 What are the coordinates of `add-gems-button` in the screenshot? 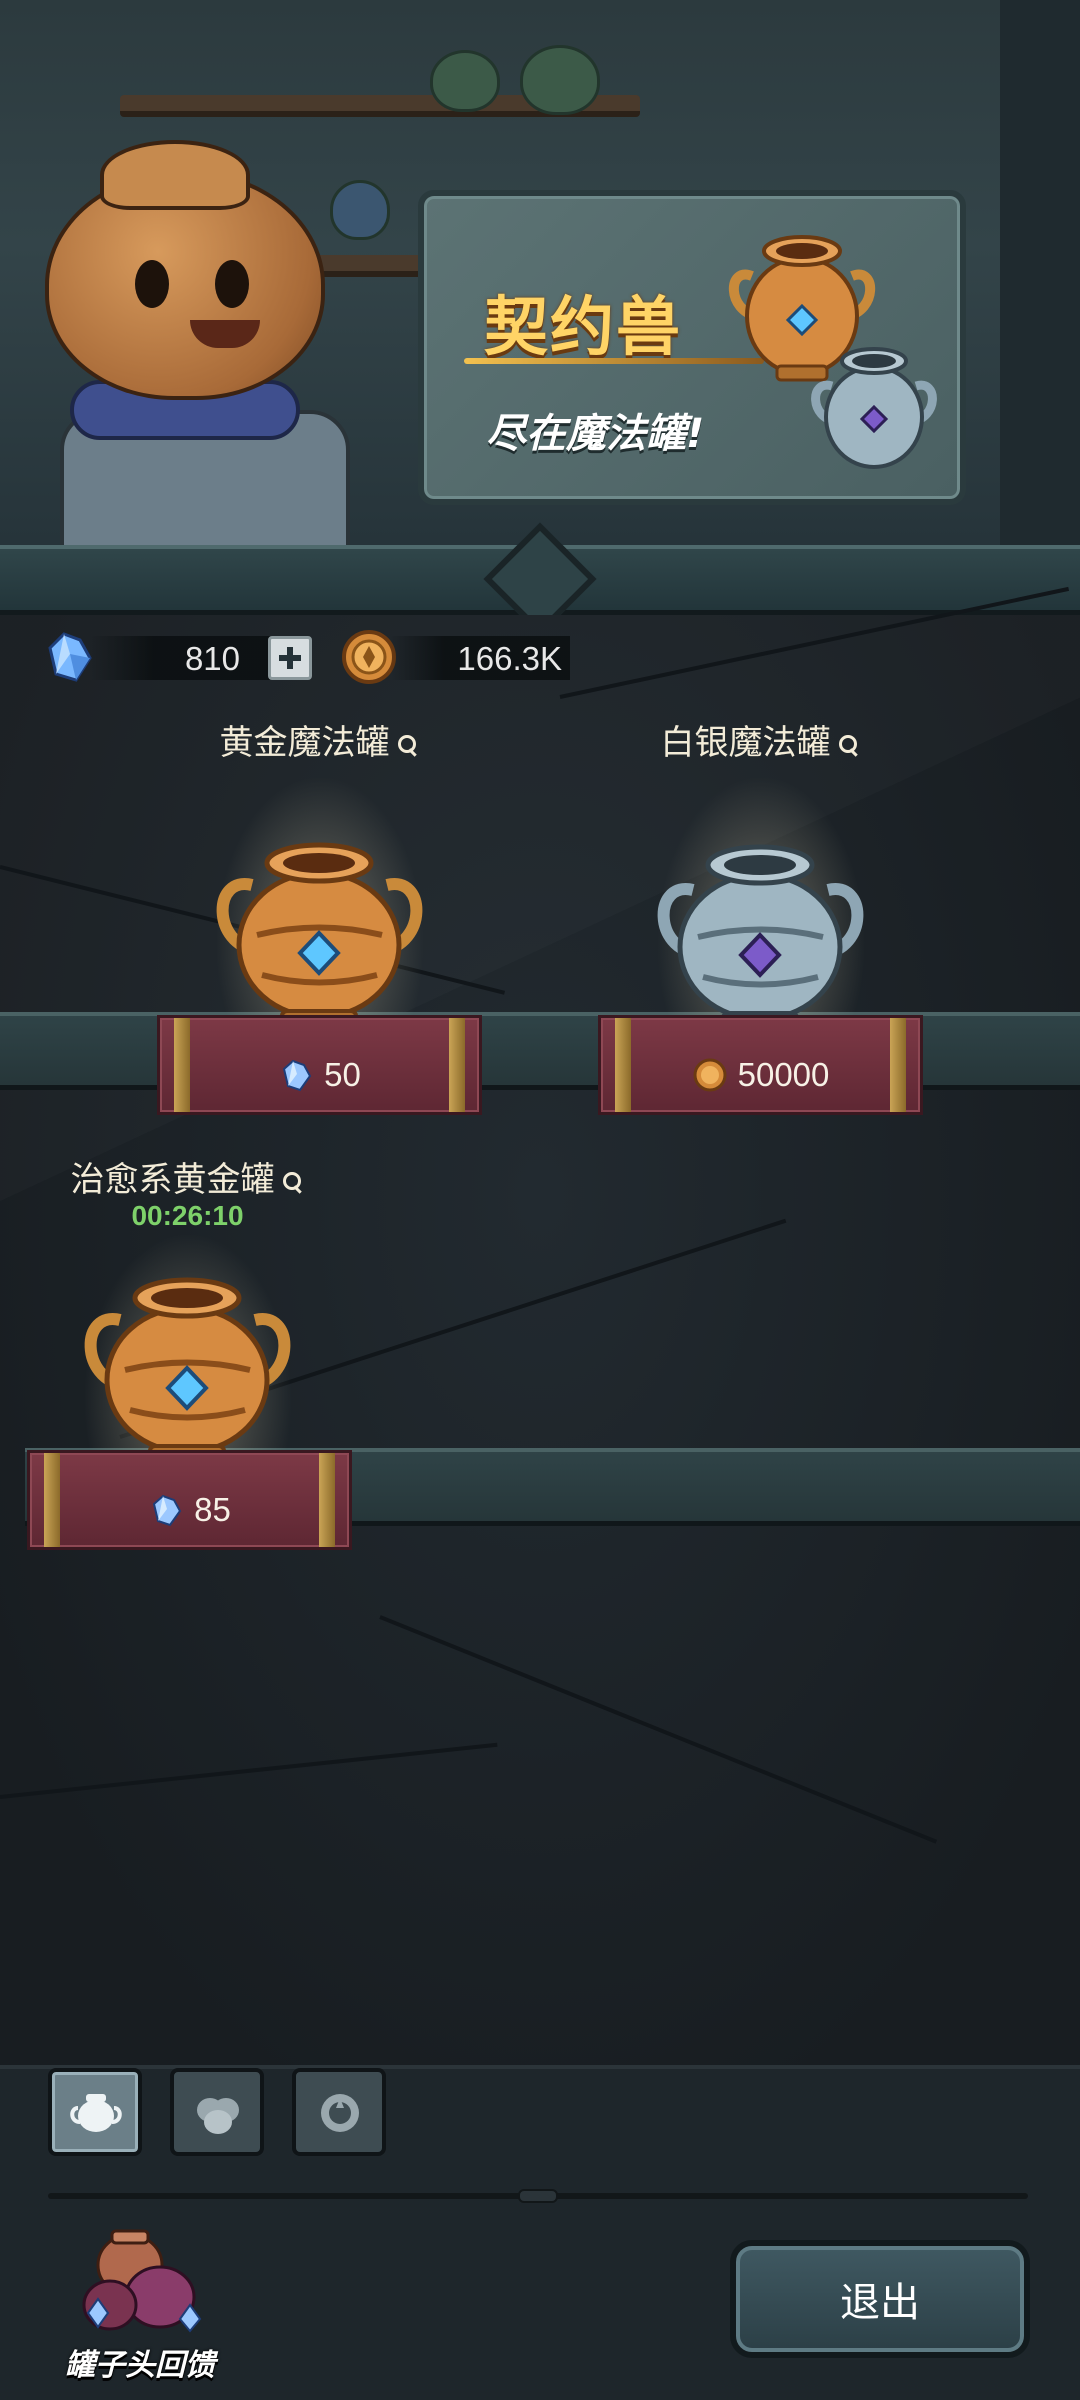 It's located at (290, 658).